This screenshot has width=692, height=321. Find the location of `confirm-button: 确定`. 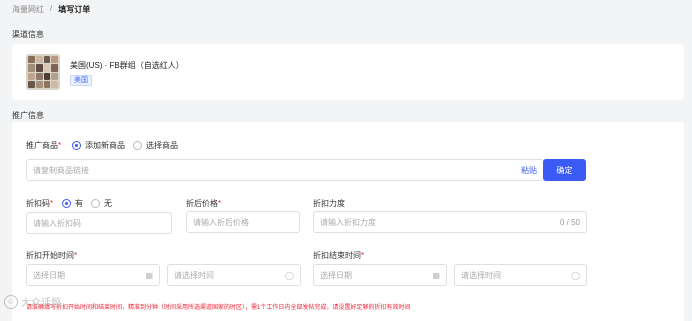

confirm-button: 确定 is located at coordinates (564, 170).